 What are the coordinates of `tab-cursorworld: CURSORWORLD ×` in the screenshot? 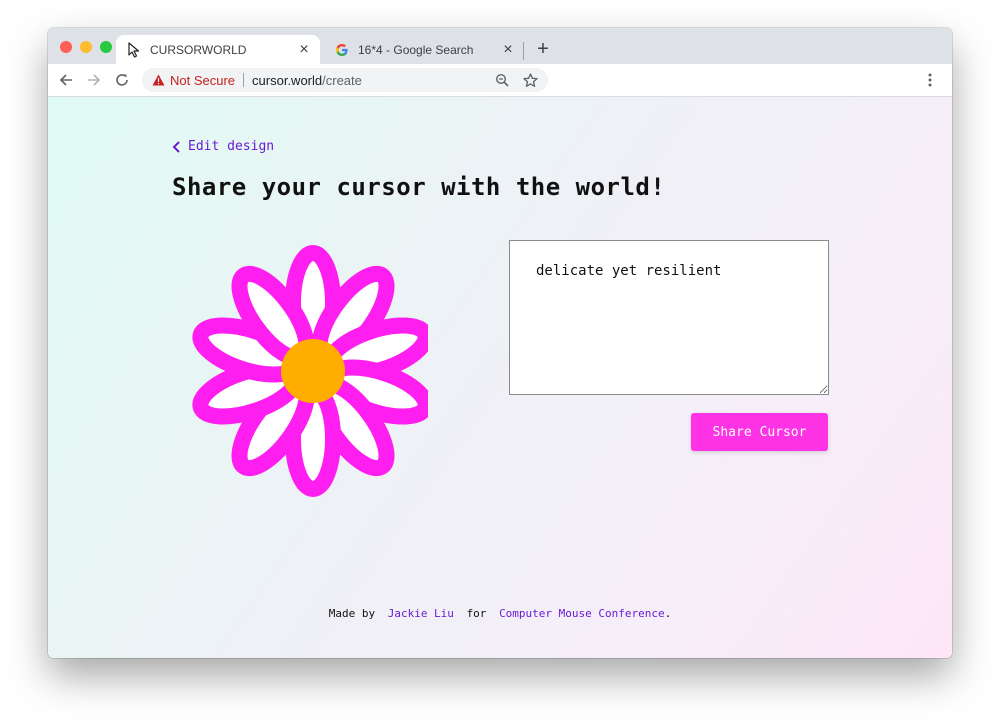 It's located at (218, 49).